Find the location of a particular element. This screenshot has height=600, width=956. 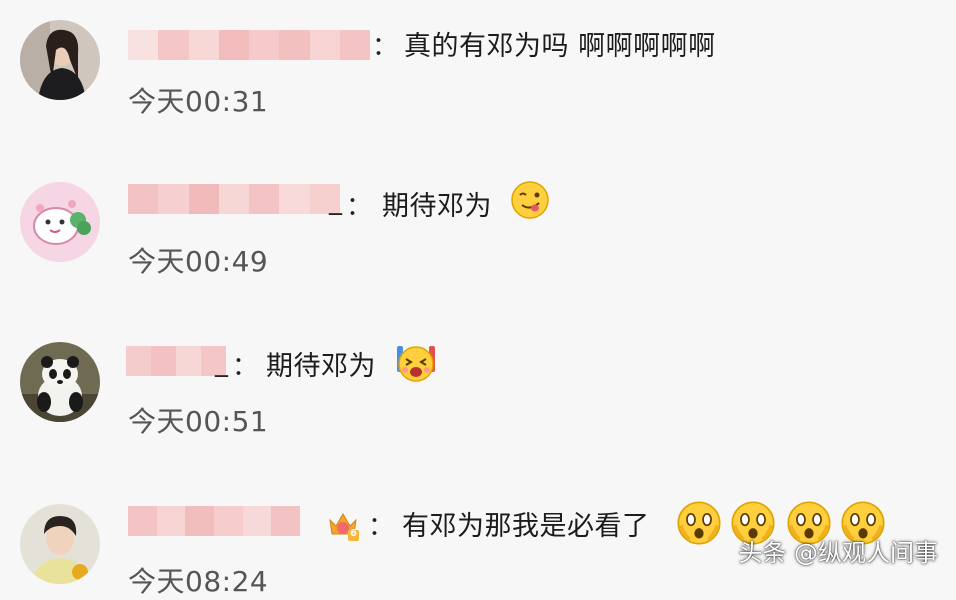

comment-time: 今天00:51 is located at coordinates (198, 421).